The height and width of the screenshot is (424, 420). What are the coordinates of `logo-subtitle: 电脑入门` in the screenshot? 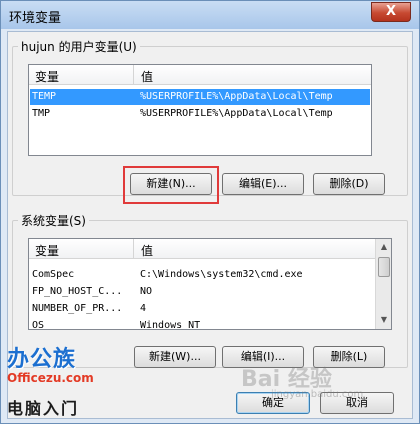 It's located at (43, 408).